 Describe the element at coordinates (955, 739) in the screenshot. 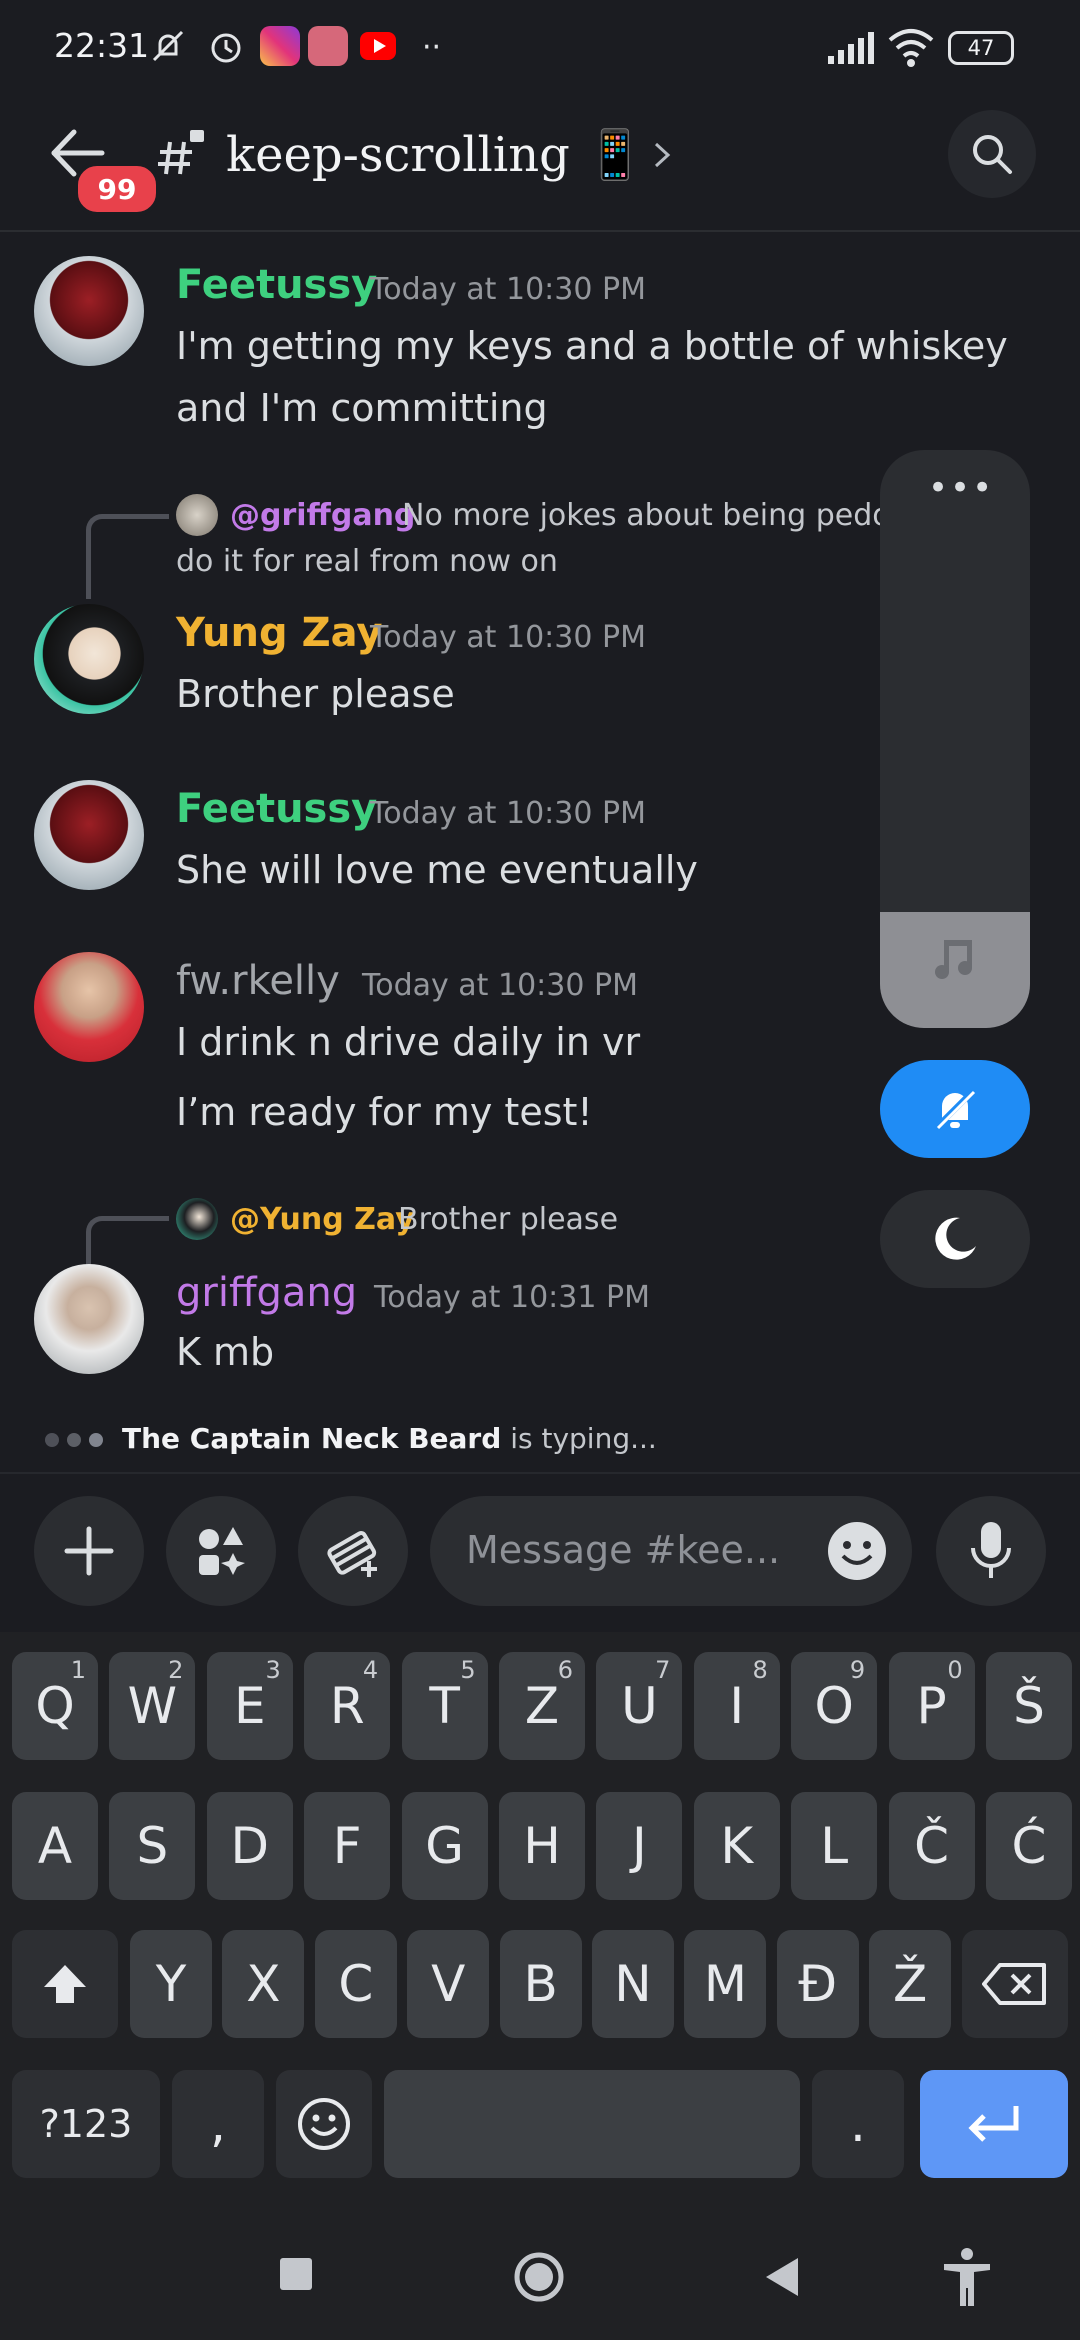

I see `volume-slider: •••` at that location.